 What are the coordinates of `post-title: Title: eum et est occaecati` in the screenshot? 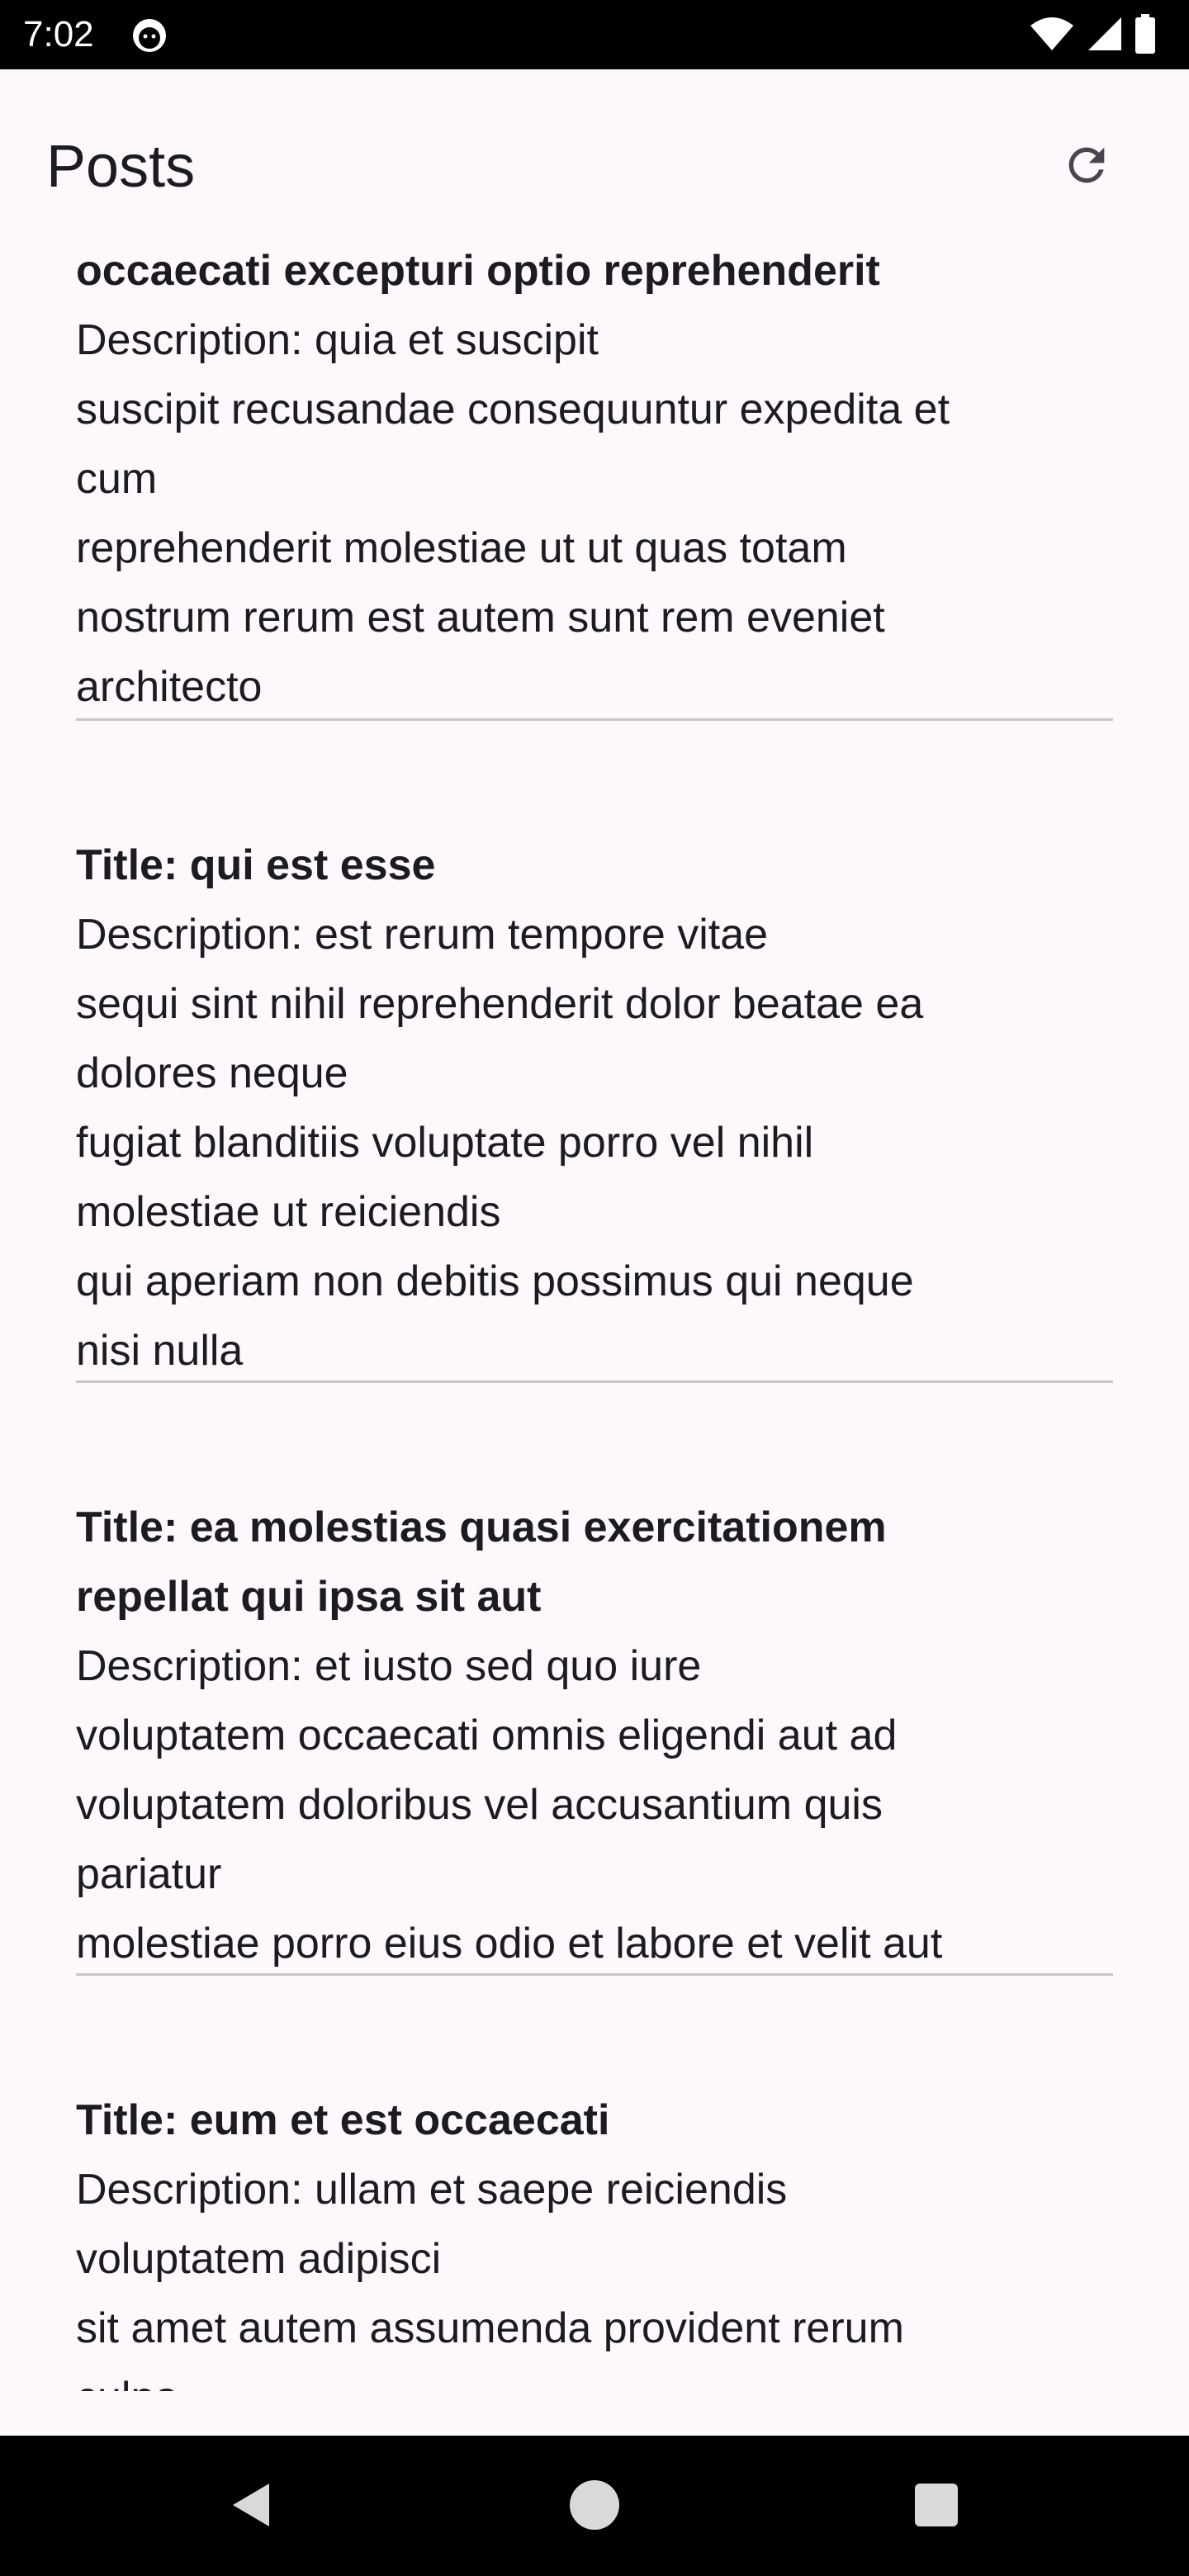 It's located at (343, 2120).